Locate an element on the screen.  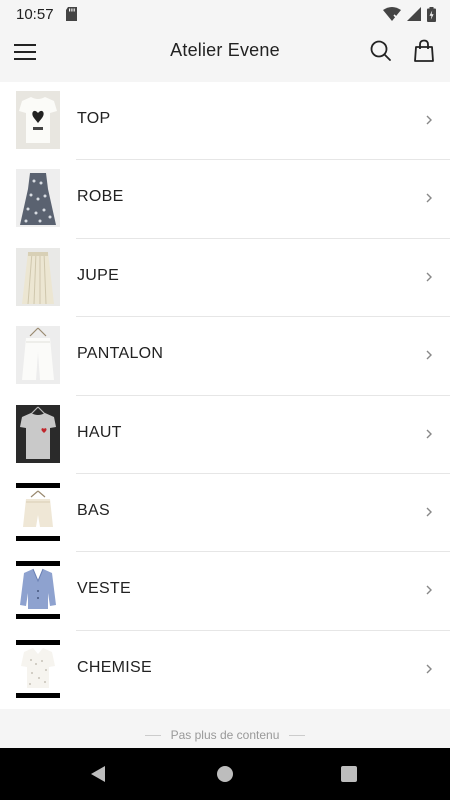
sd-card-icon is located at coordinates (71, 14).